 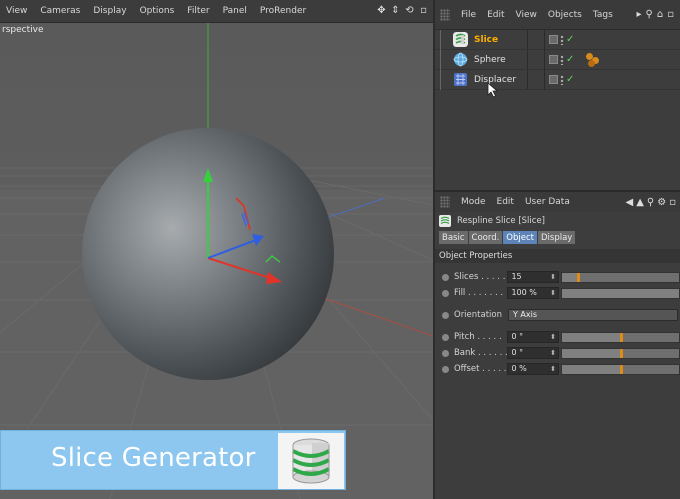 What do you see at coordinates (630, 202) in the screenshot?
I see `back-arrow-icon: ◀` at bounding box center [630, 202].